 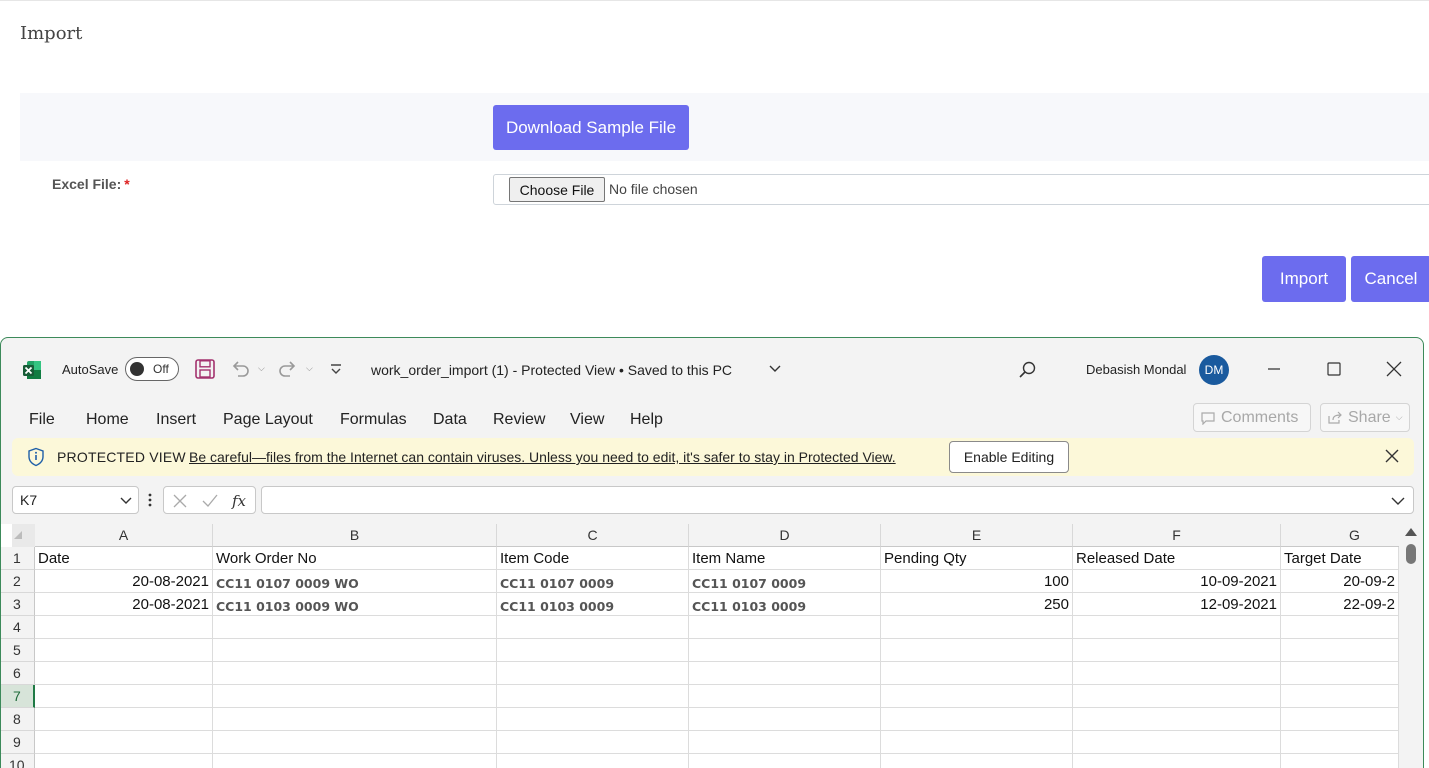 I want to click on cell-c3: CC11 0103 0009, so click(x=593, y=604).